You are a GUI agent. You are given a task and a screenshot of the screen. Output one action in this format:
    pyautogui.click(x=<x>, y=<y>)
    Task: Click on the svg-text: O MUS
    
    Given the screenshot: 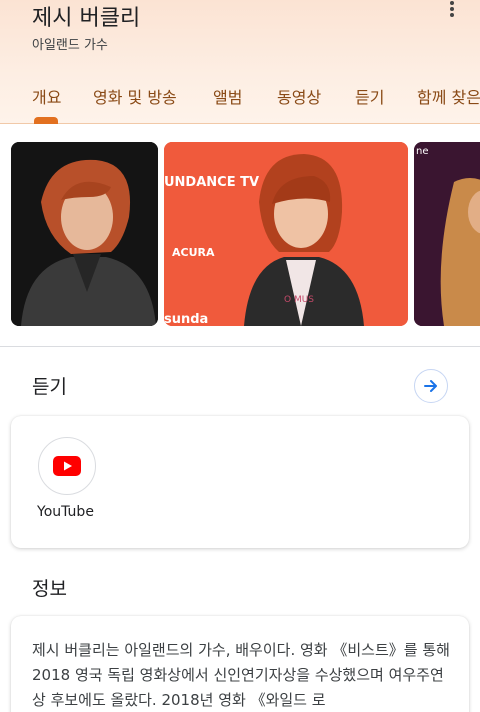 What is the action you would take?
    pyautogui.click(x=299, y=300)
    